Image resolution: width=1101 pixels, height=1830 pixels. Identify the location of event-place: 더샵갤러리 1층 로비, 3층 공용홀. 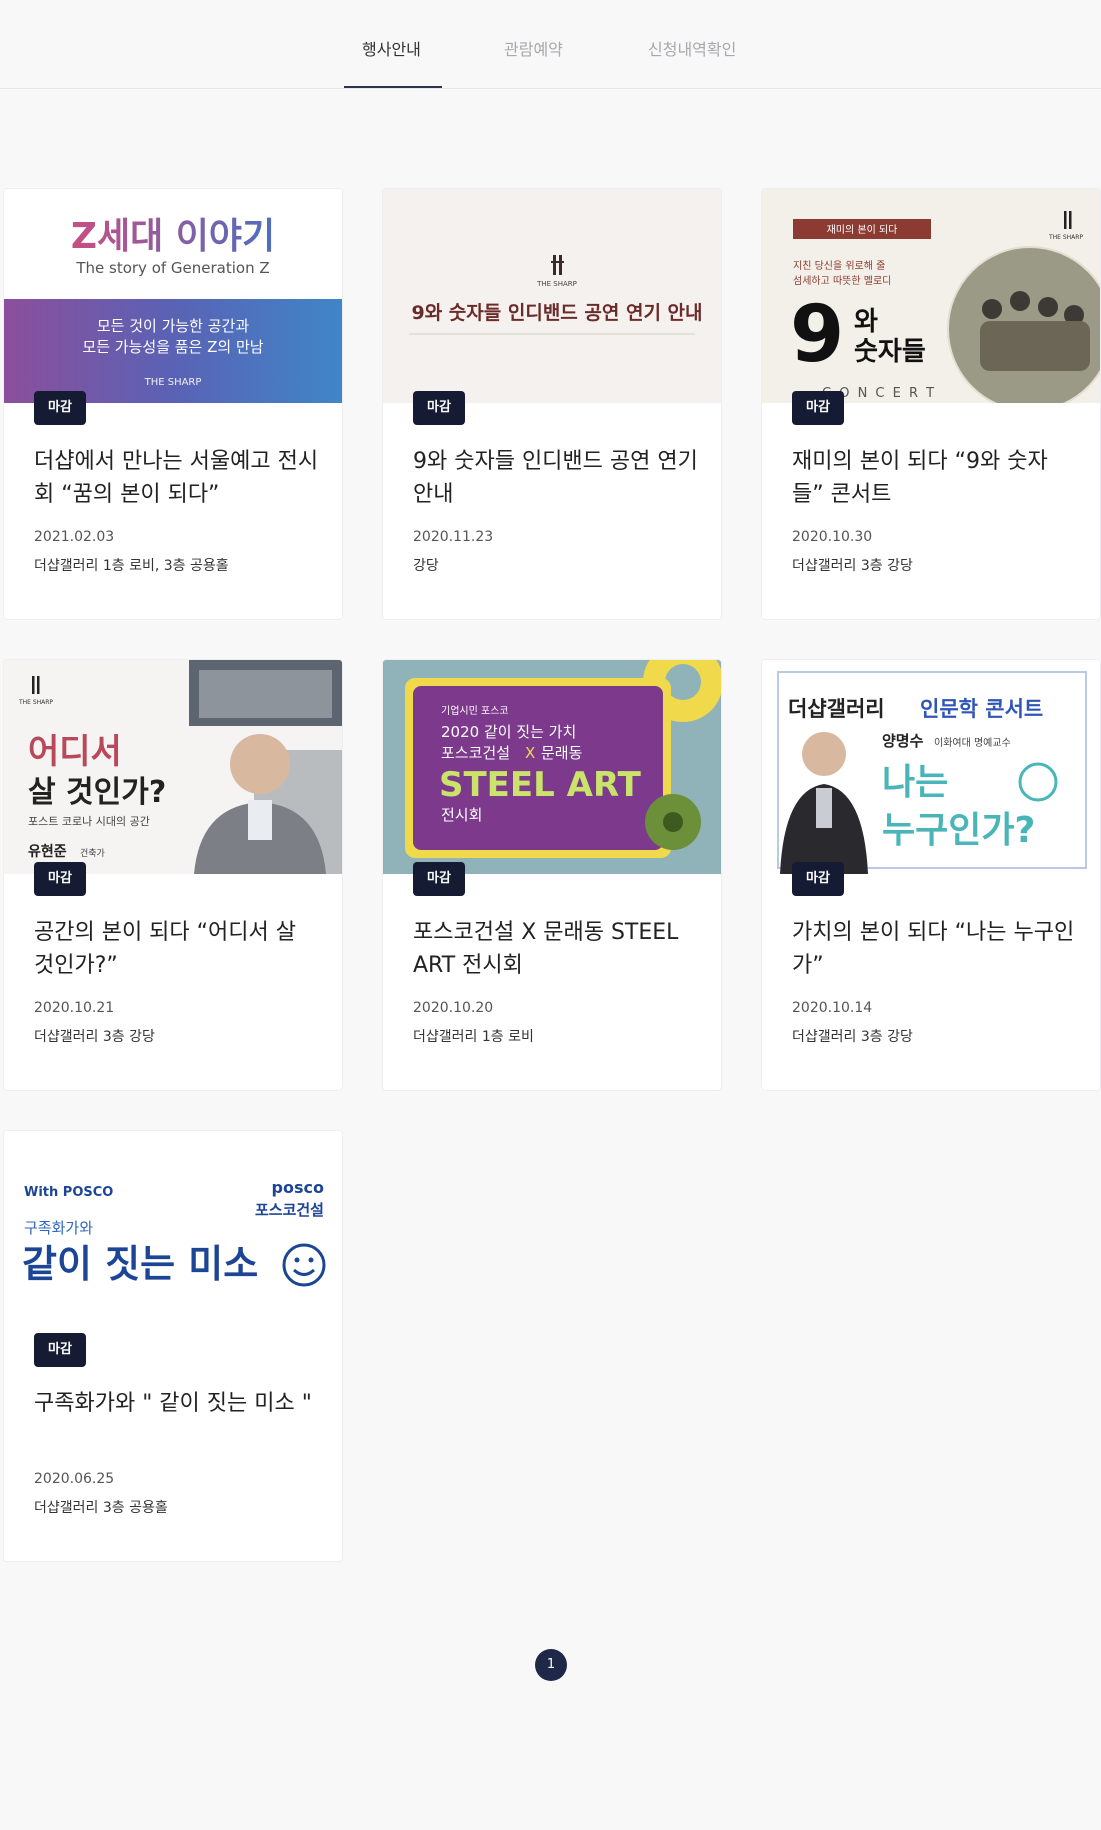
(131, 566).